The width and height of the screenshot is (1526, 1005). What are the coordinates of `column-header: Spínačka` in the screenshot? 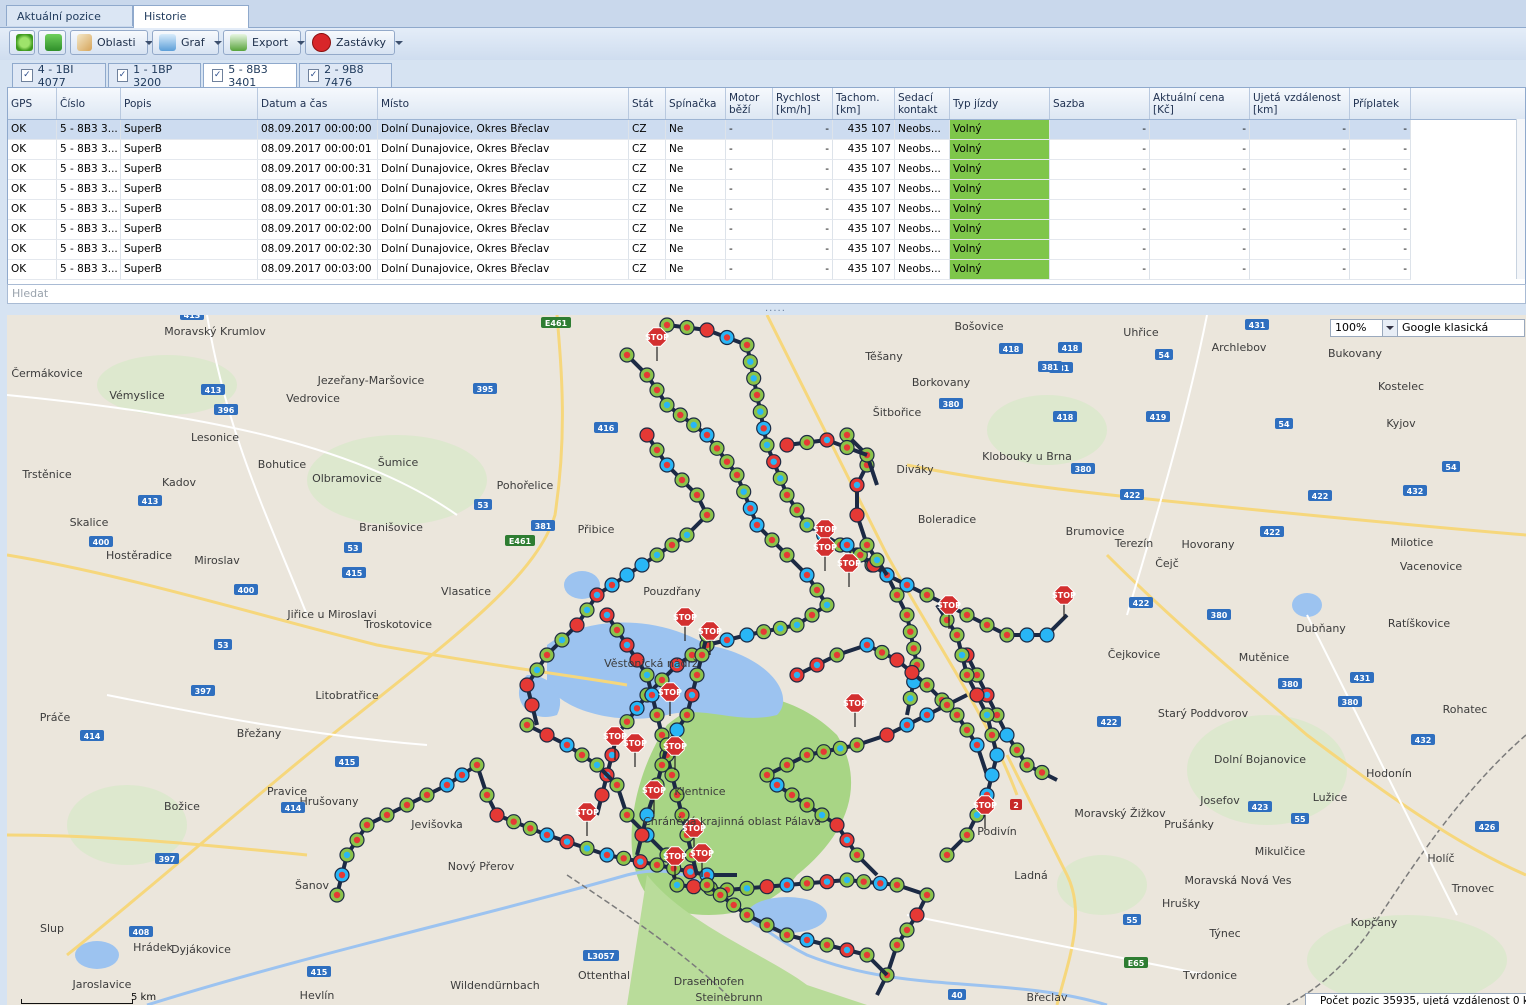 It's located at (696, 103).